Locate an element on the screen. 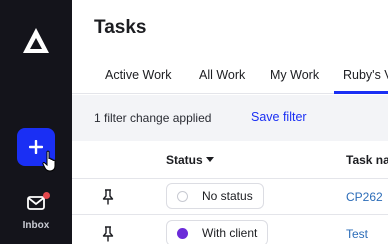  table-row: No status CP262 is located at coordinates (230, 197).